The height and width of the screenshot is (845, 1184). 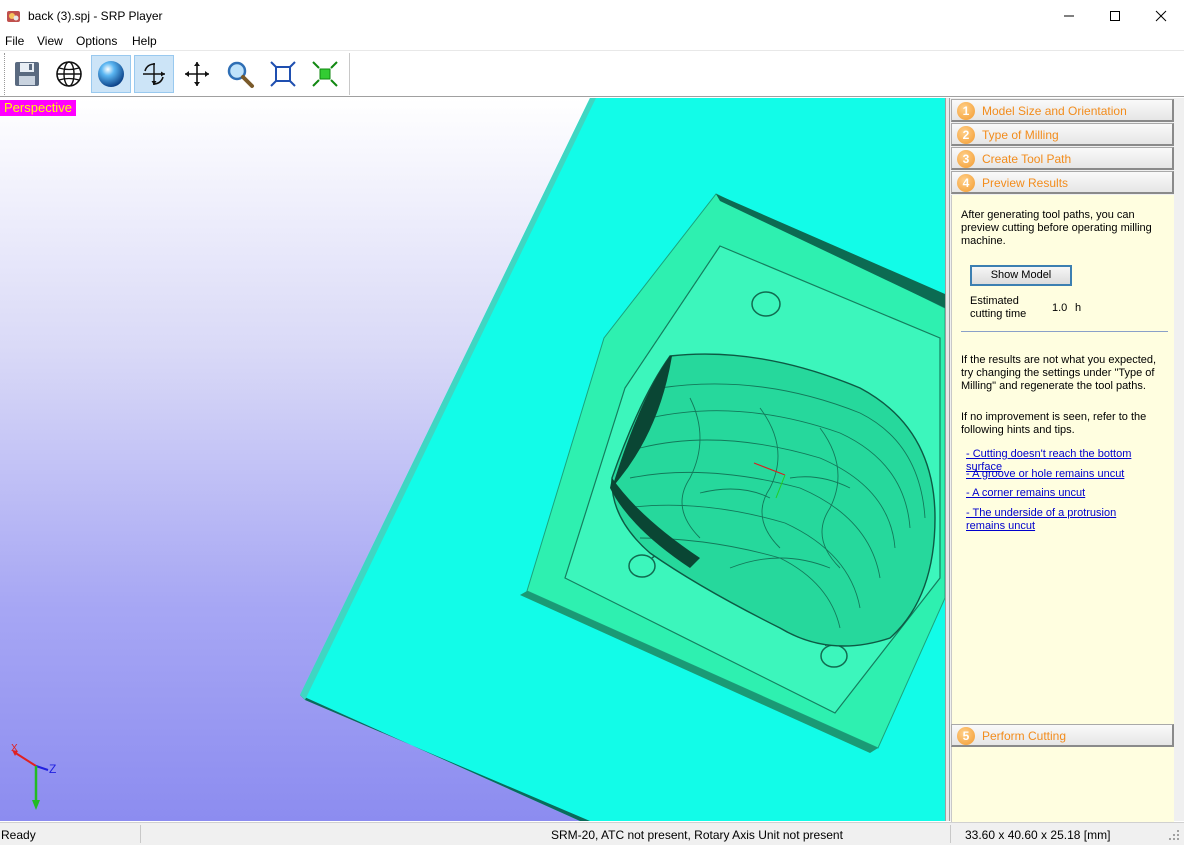 What do you see at coordinates (966, 159) in the screenshot?
I see `step-number: 3` at bounding box center [966, 159].